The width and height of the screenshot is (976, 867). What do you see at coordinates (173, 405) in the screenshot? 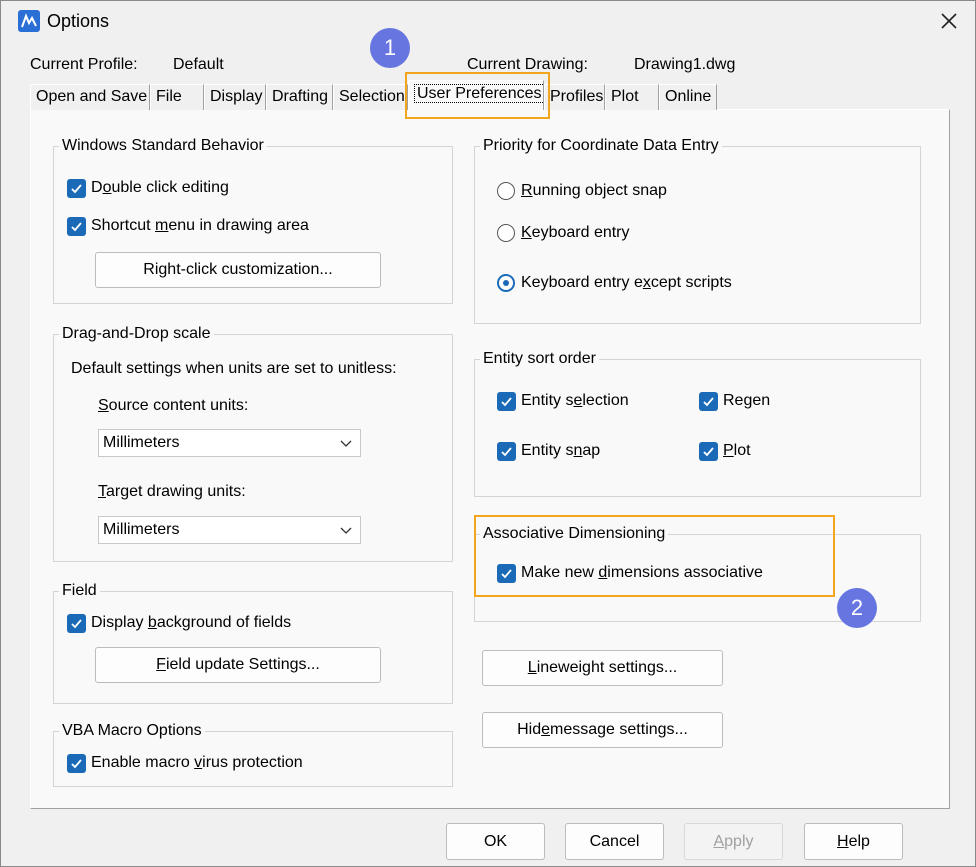
I see `source-units-label: Source content units:` at bounding box center [173, 405].